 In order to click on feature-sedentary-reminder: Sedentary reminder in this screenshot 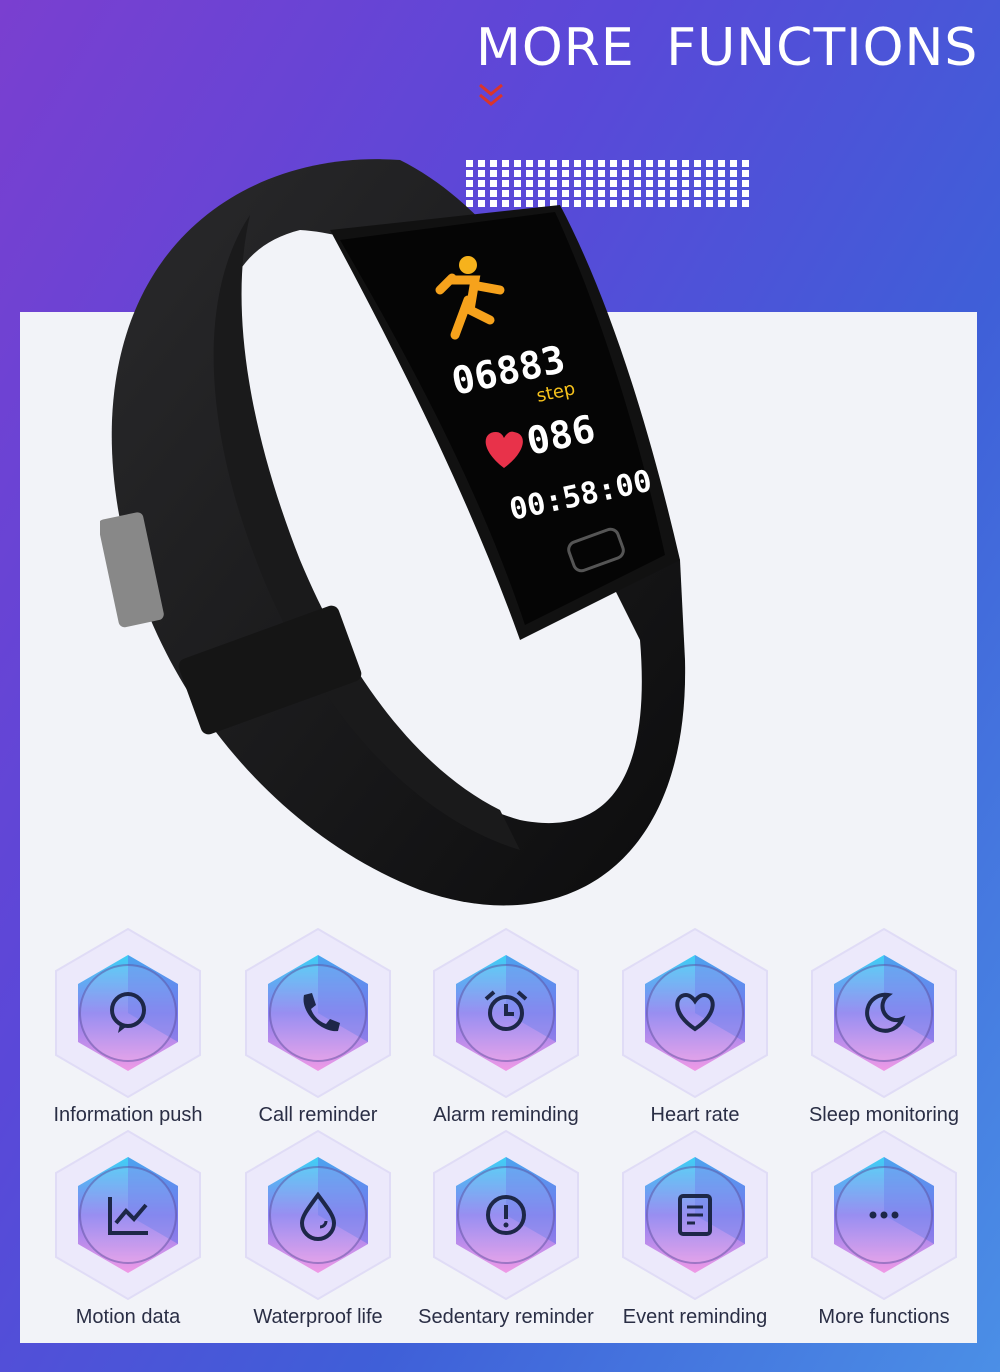, I will do `click(506, 1229)`.